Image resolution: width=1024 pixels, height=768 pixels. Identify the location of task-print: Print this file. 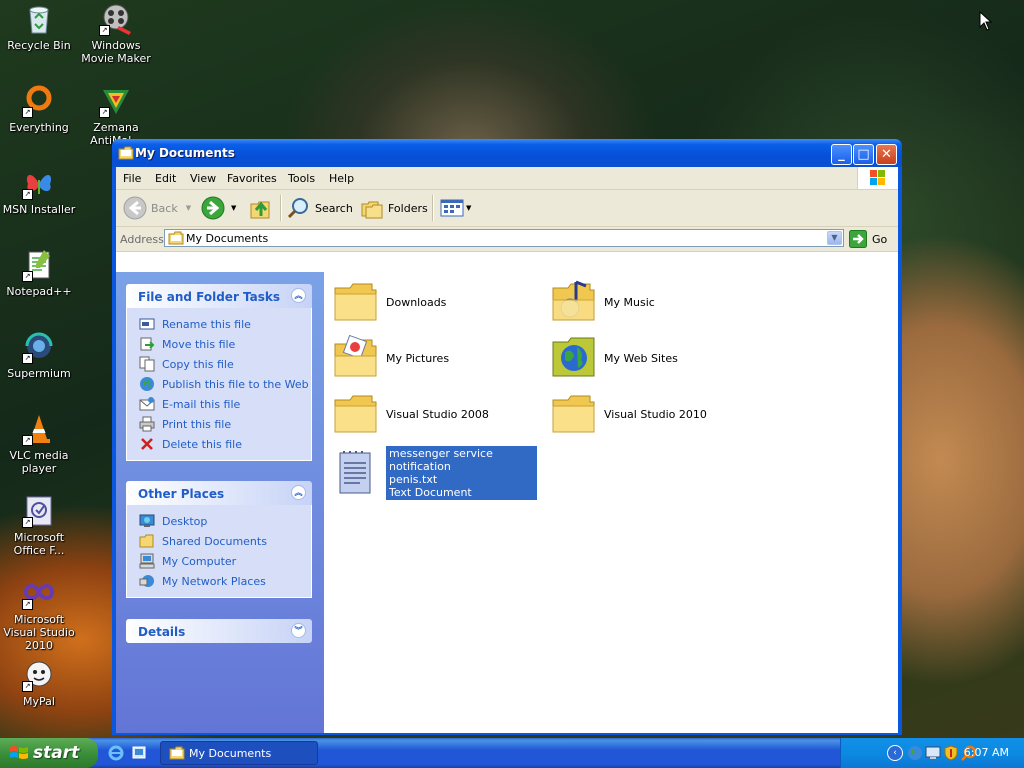
(219, 424).